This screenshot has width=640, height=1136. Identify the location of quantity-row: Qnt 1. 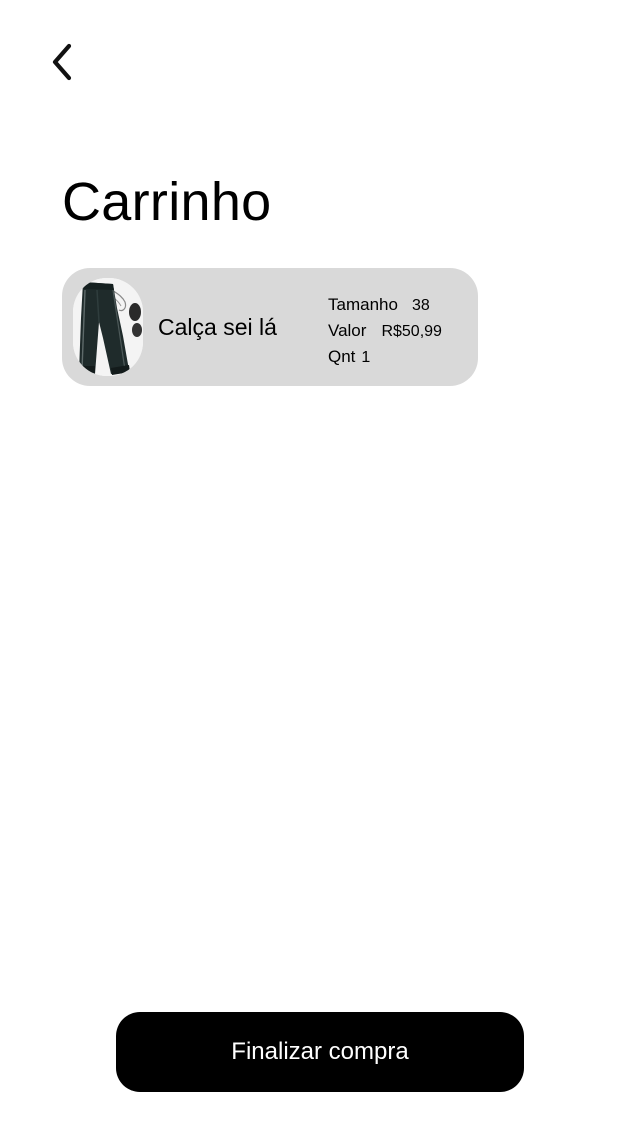
(385, 359).